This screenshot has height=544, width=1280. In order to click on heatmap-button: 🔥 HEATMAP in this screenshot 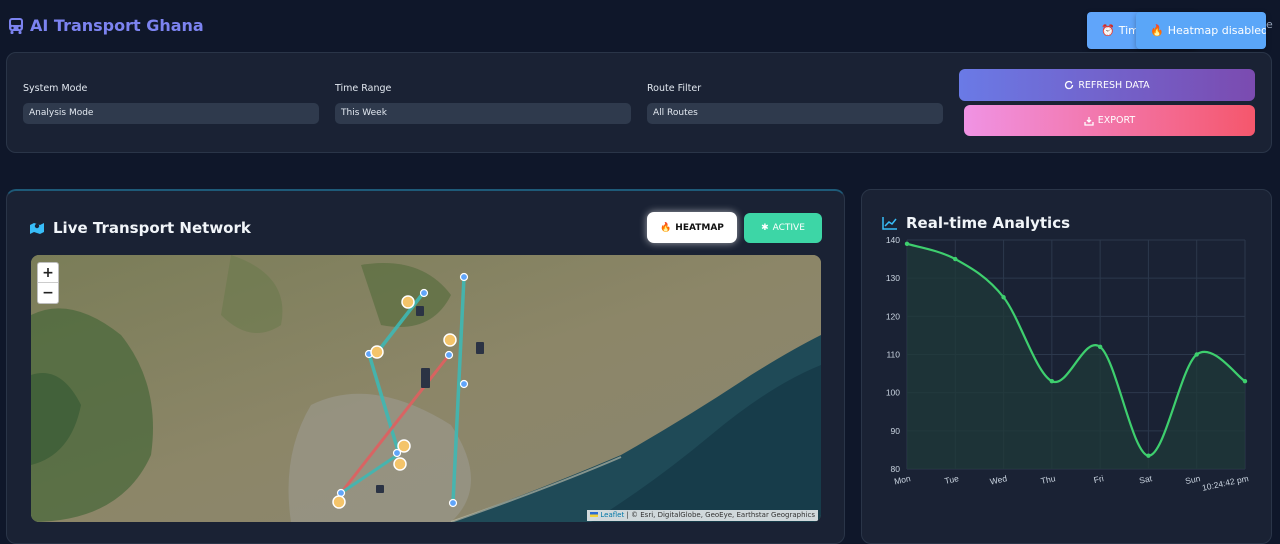, I will do `click(692, 227)`.